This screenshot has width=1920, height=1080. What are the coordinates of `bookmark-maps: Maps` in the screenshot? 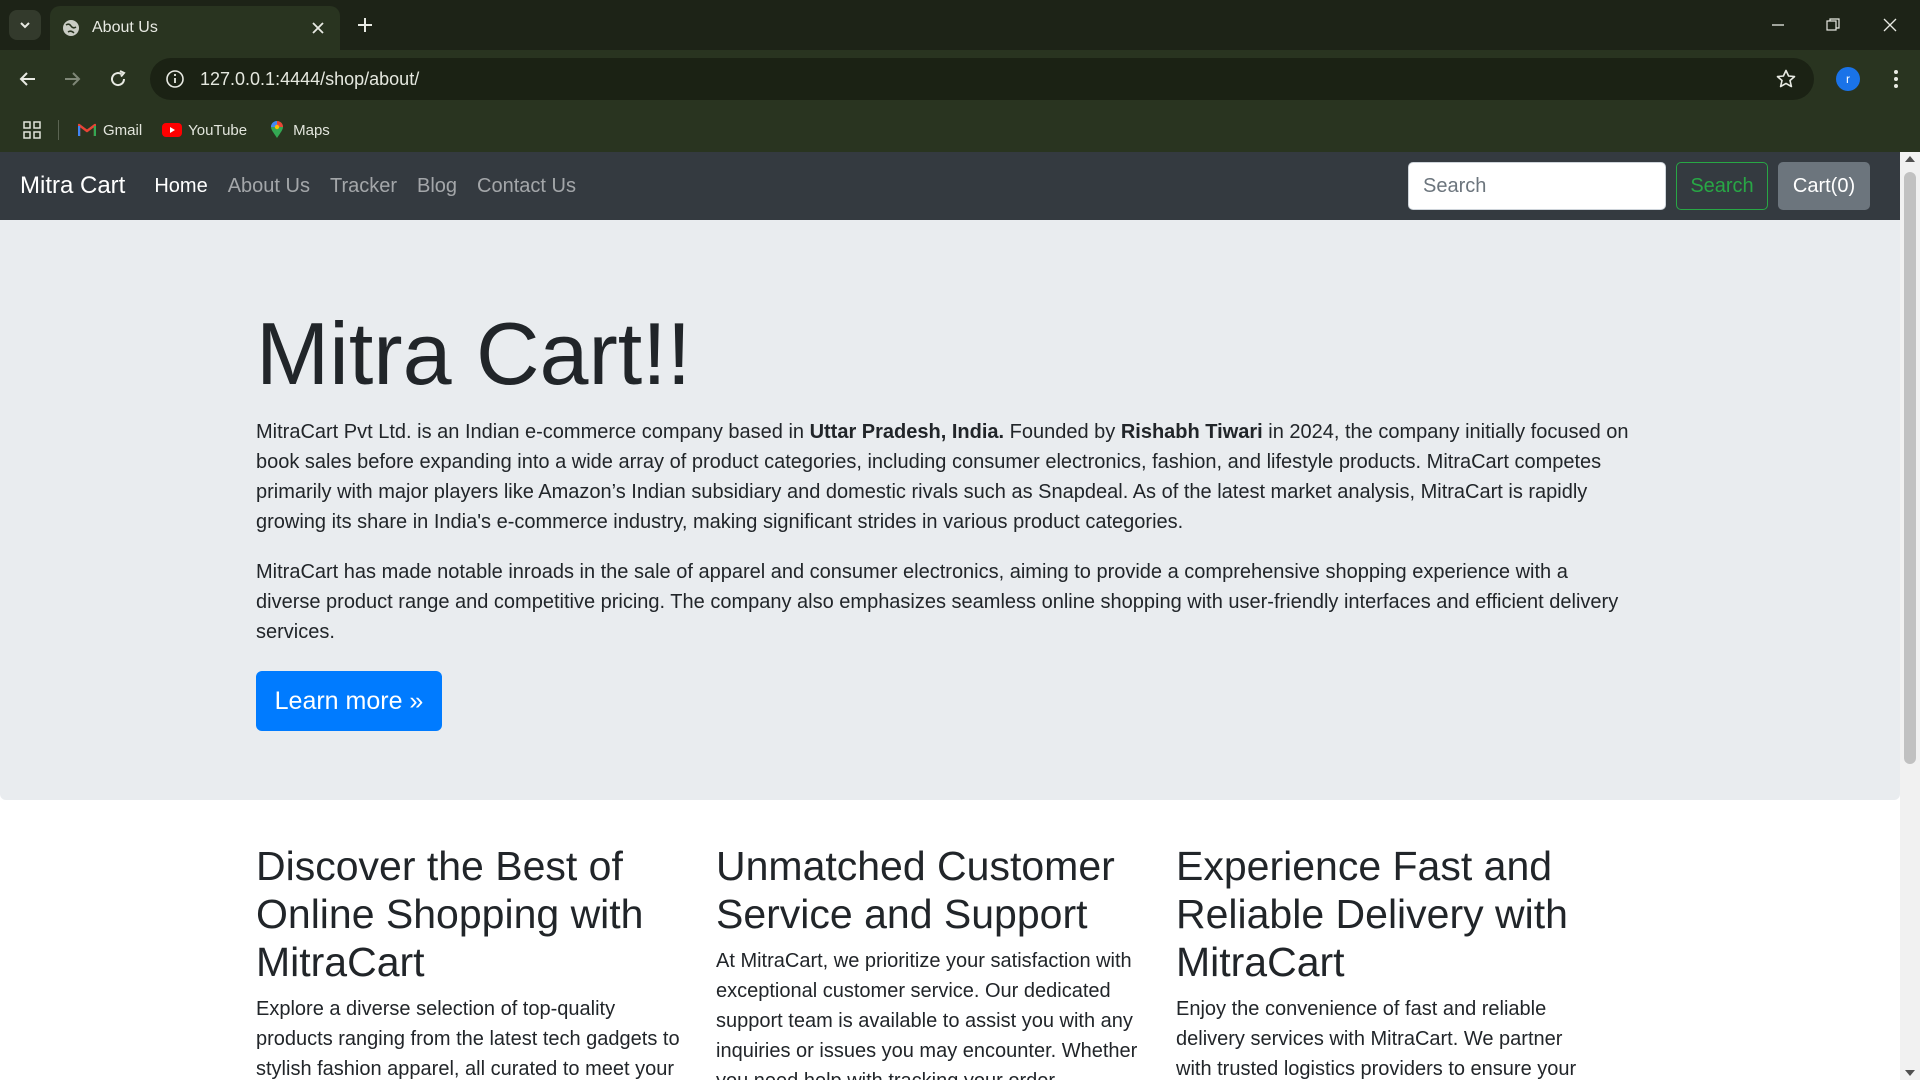 It's located at (298, 130).